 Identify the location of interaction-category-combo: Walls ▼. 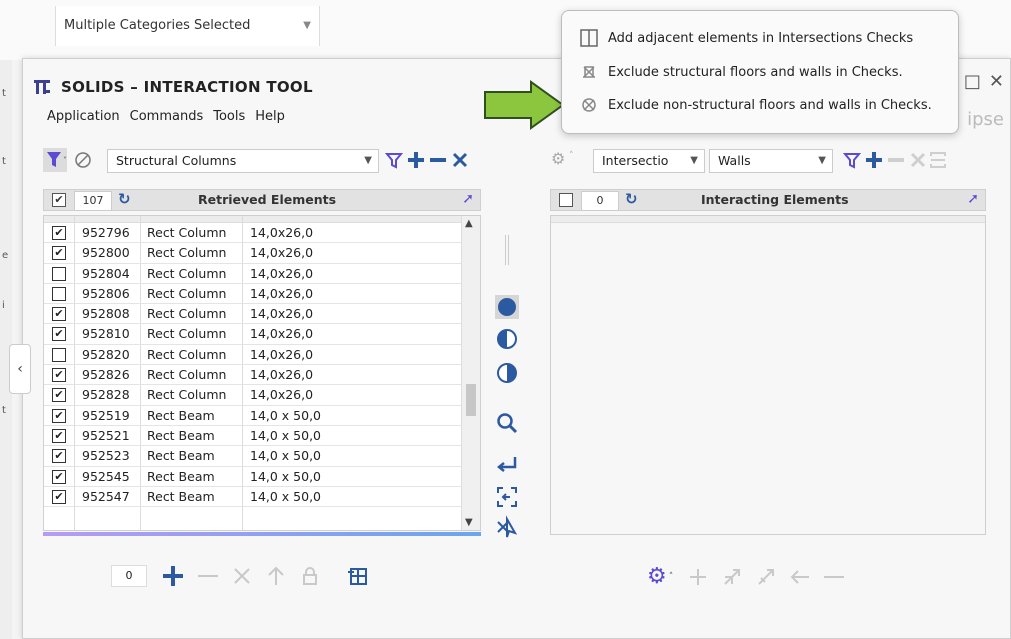
(771, 161).